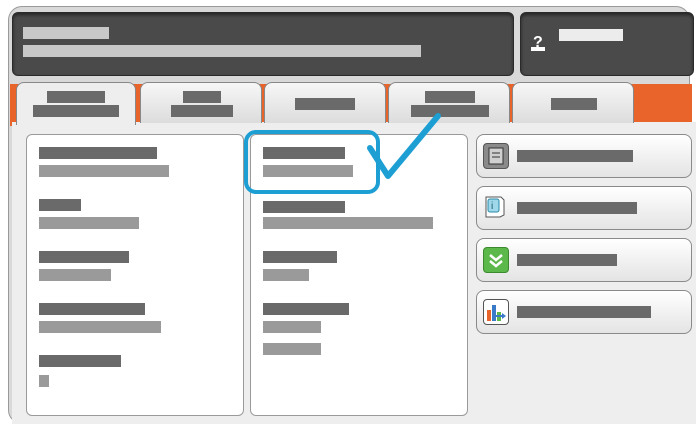 The height and width of the screenshot is (428, 696). What do you see at coordinates (222, 51) in the screenshot?
I see `status-message-placeholder` at bounding box center [222, 51].